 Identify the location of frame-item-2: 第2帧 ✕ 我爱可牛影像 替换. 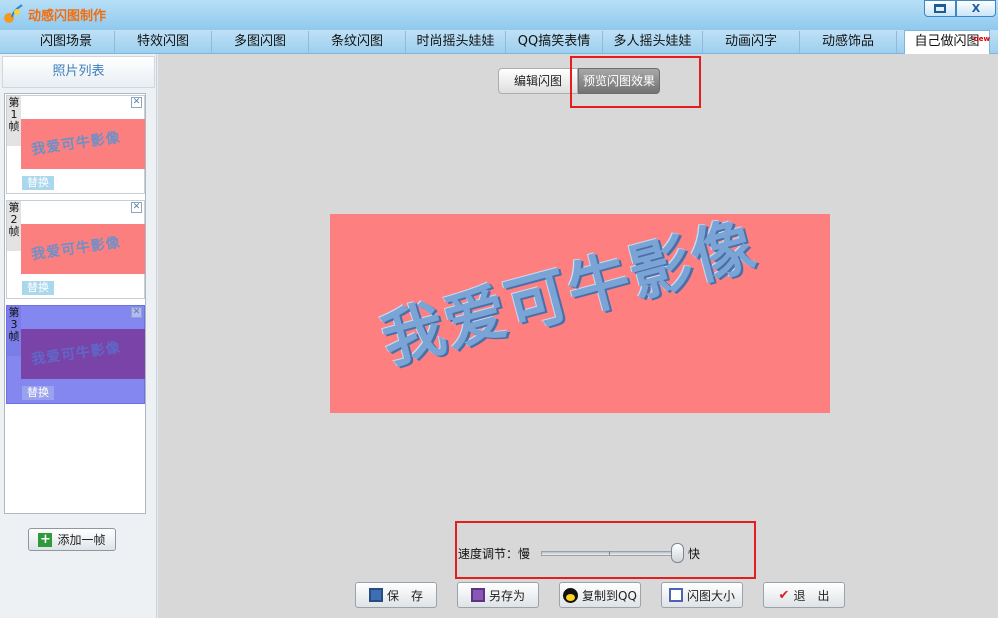
(75, 249).